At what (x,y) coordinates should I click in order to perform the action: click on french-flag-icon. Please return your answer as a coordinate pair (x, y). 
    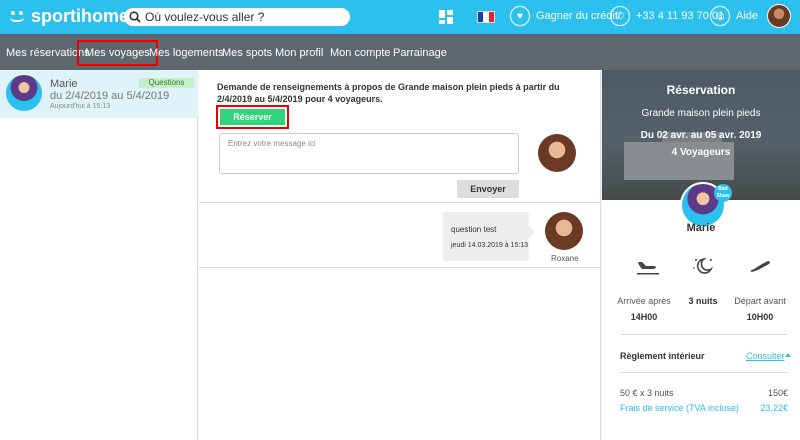
    Looking at the image, I should click on (486, 17).